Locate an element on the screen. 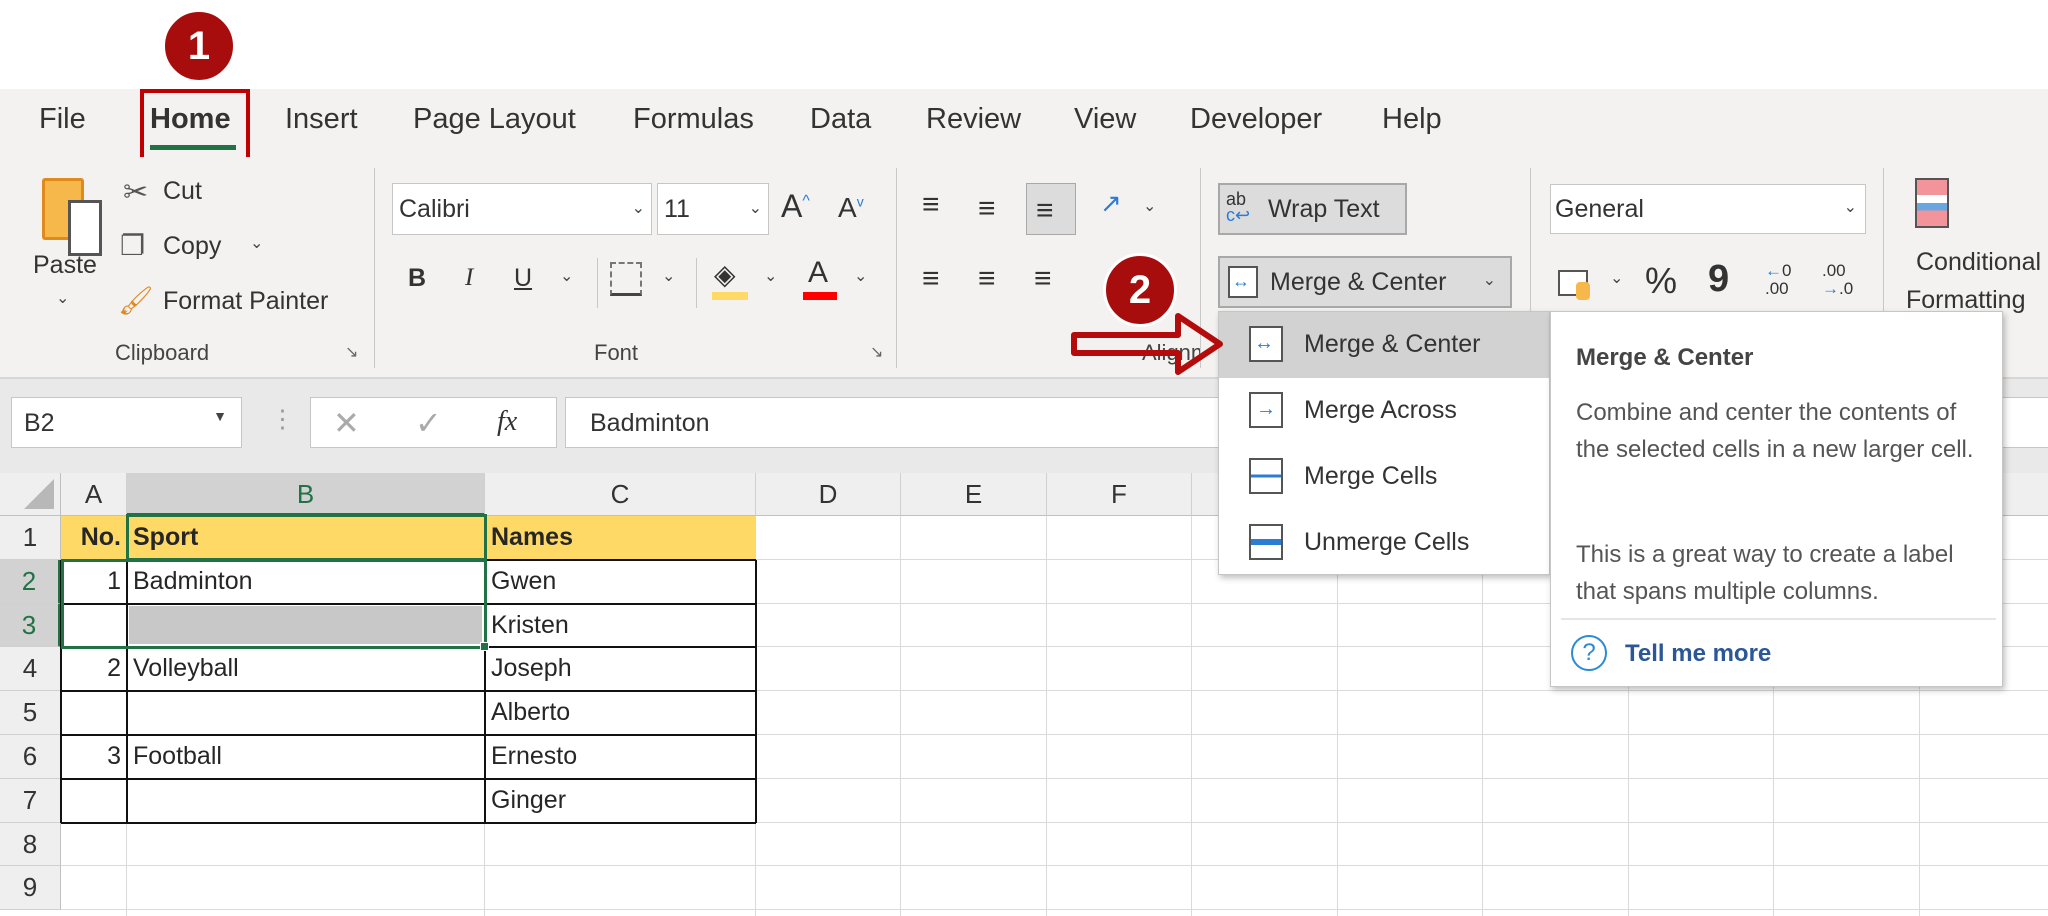 The width and height of the screenshot is (2048, 916). bold-button: B is located at coordinates (417, 278).